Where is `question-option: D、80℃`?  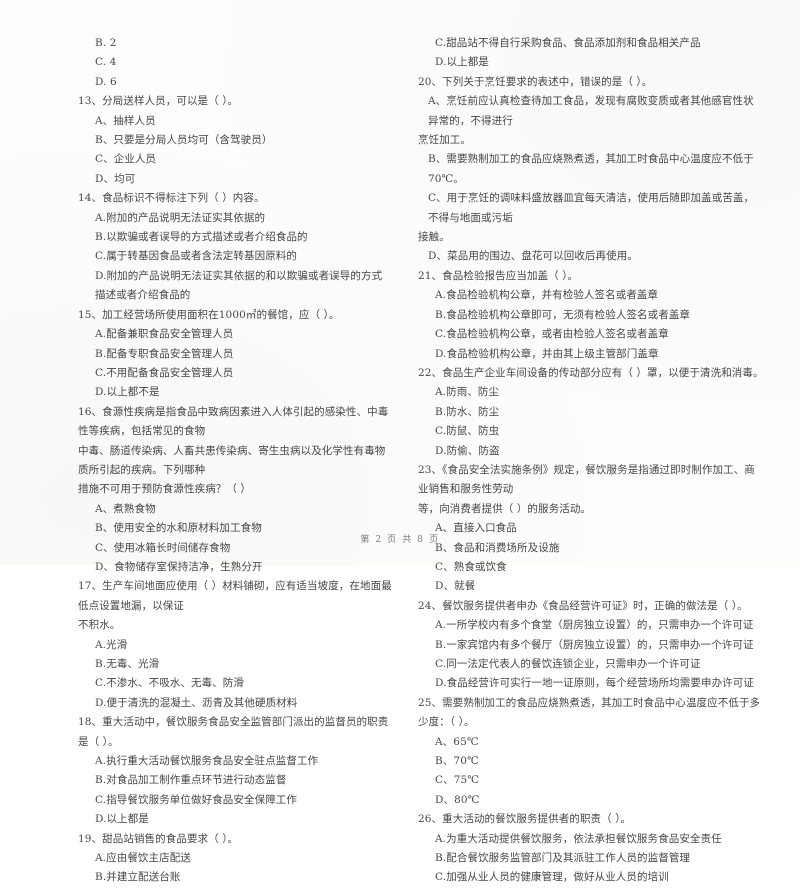 question-option: D、80℃ is located at coordinates (457, 799).